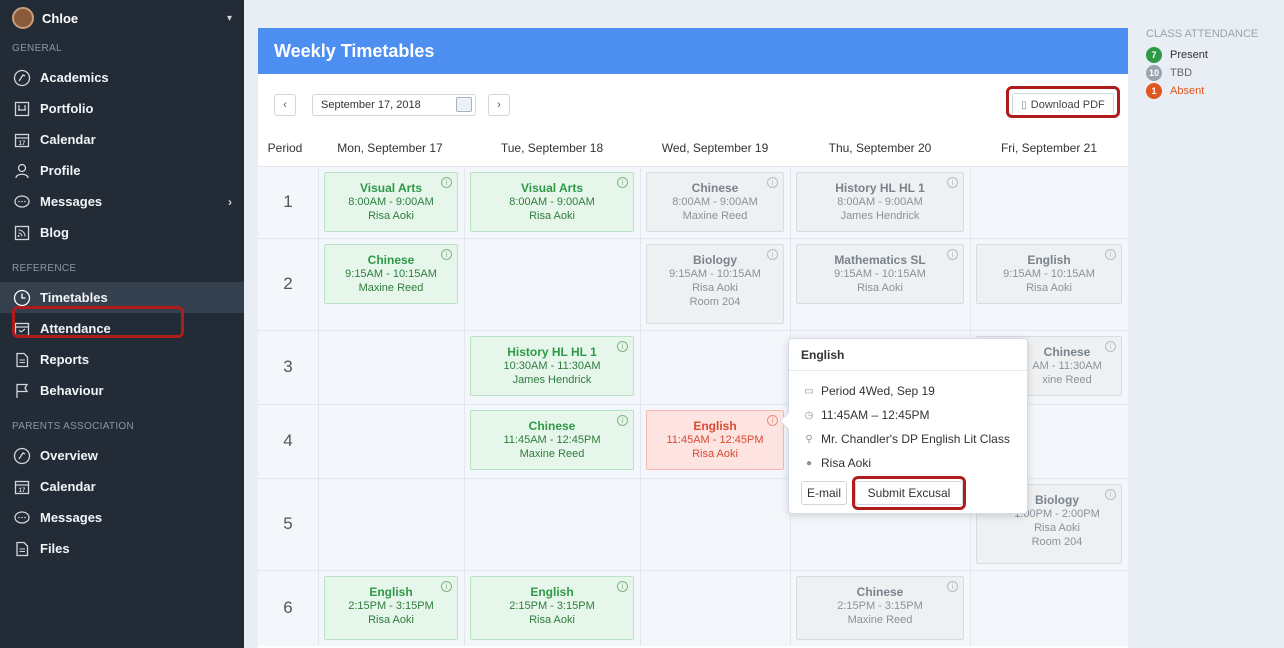 Image resolution: width=1284 pixels, height=648 pixels. What do you see at coordinates (122, 390) in the screenshot?
I see `sidebar-item-behaviour: Behaviour` at bounding box center [122, 390].